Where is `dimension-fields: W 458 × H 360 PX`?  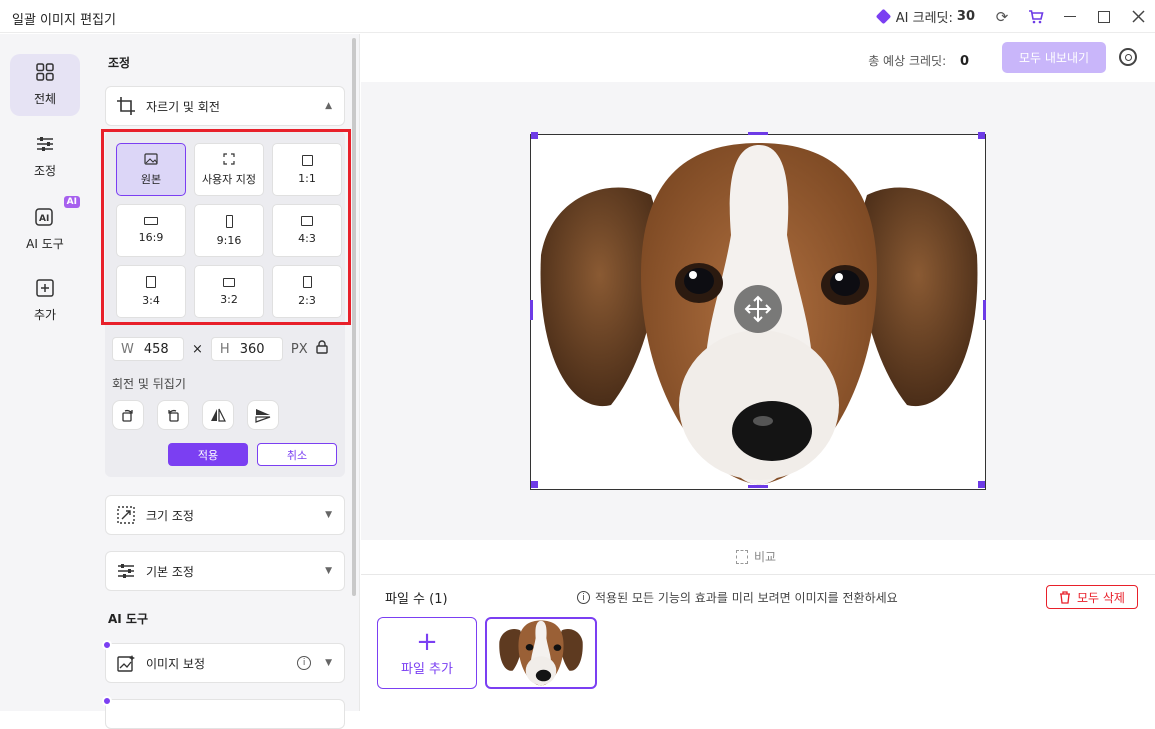 dimension-fields: W 458 × H 360 PX is located at coordinates (220, 349).